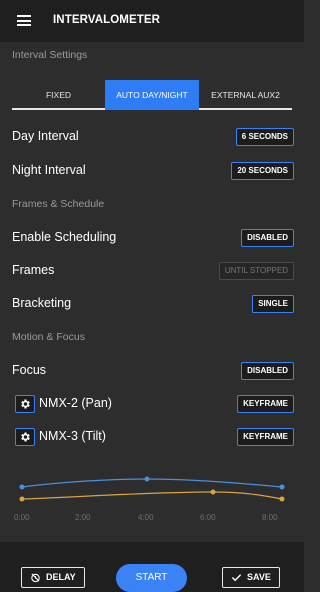 The width and height of the screenshot is (320, 592). What do you see at coordinates (151, 578) in the screenshot?
I see `start-button: START` at bounding box center [151, 578].